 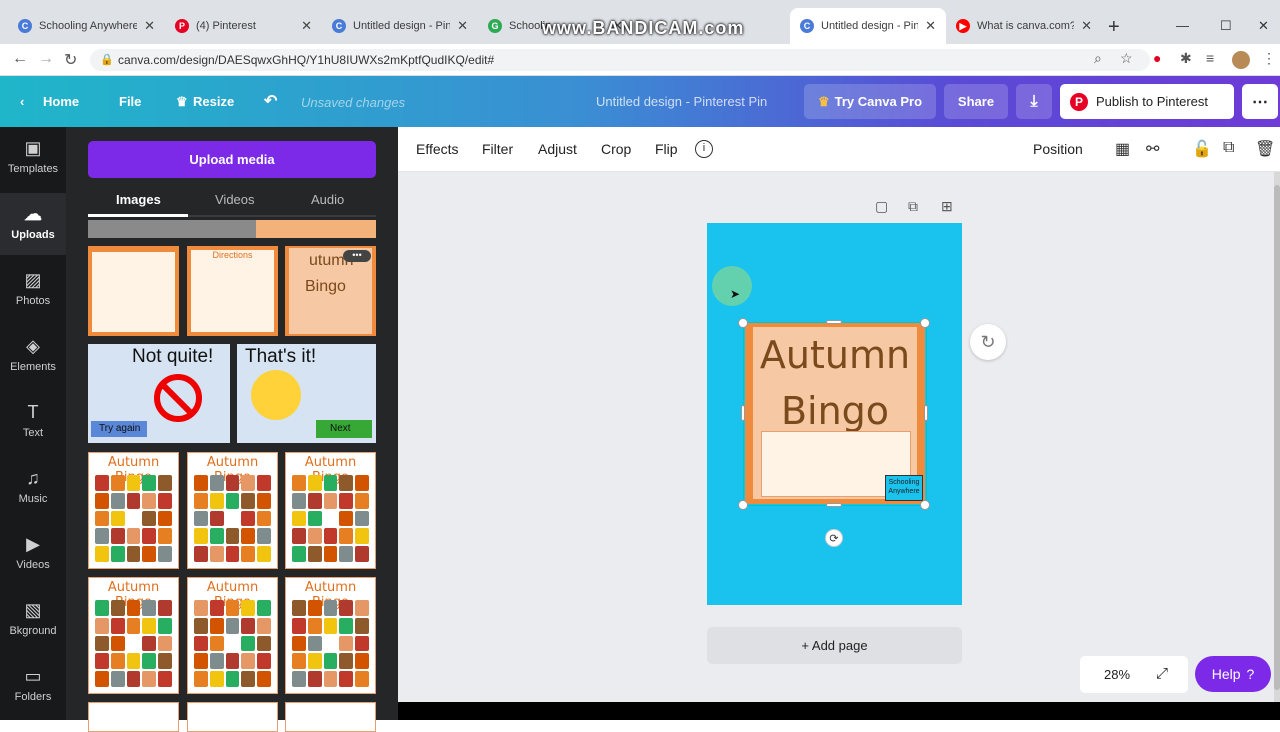 I want to click on uploaded-image-thumb: That's it! Next, so click(x=306, y=393).